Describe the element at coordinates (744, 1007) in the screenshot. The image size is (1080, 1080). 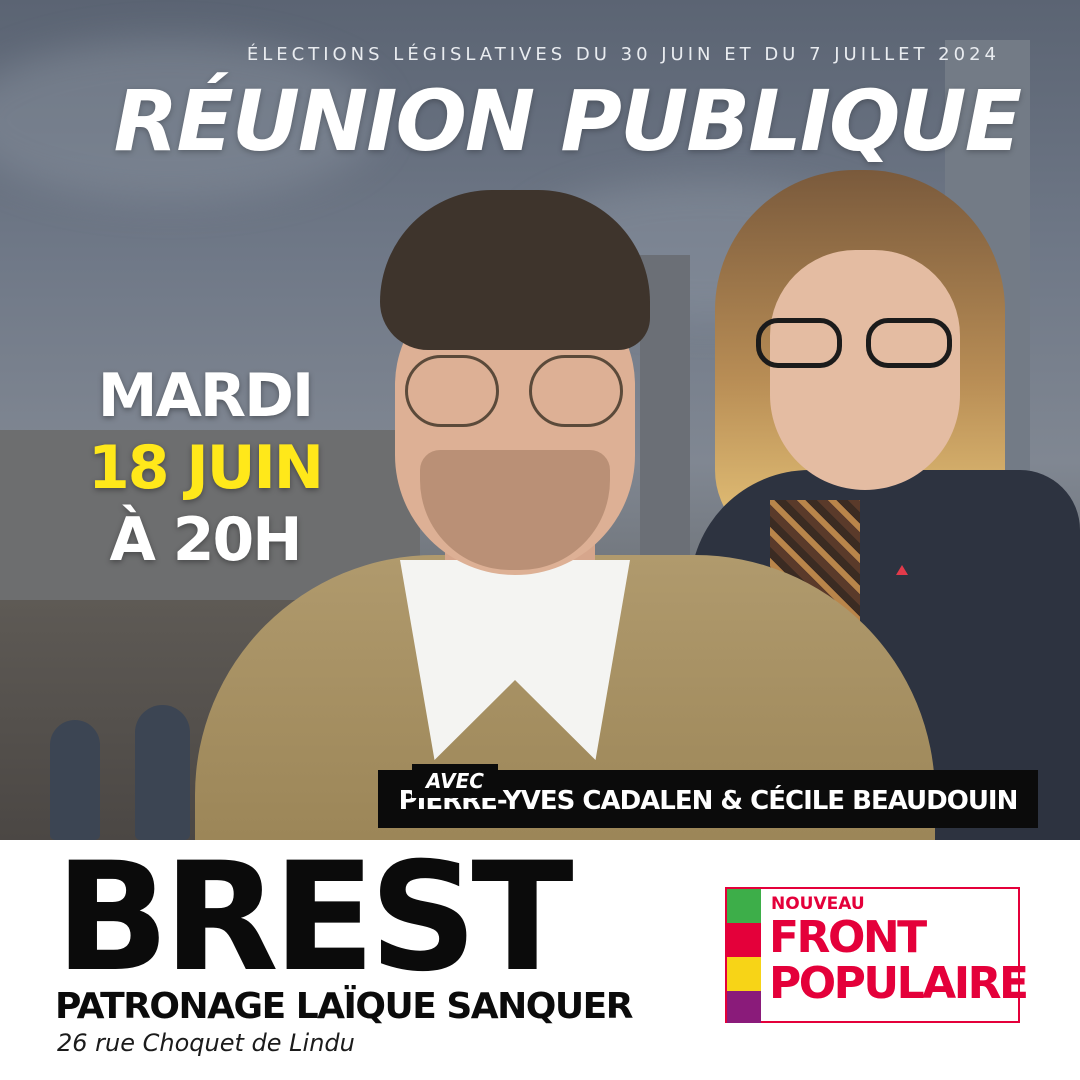
I see `logo-stripe-purple` at that location.